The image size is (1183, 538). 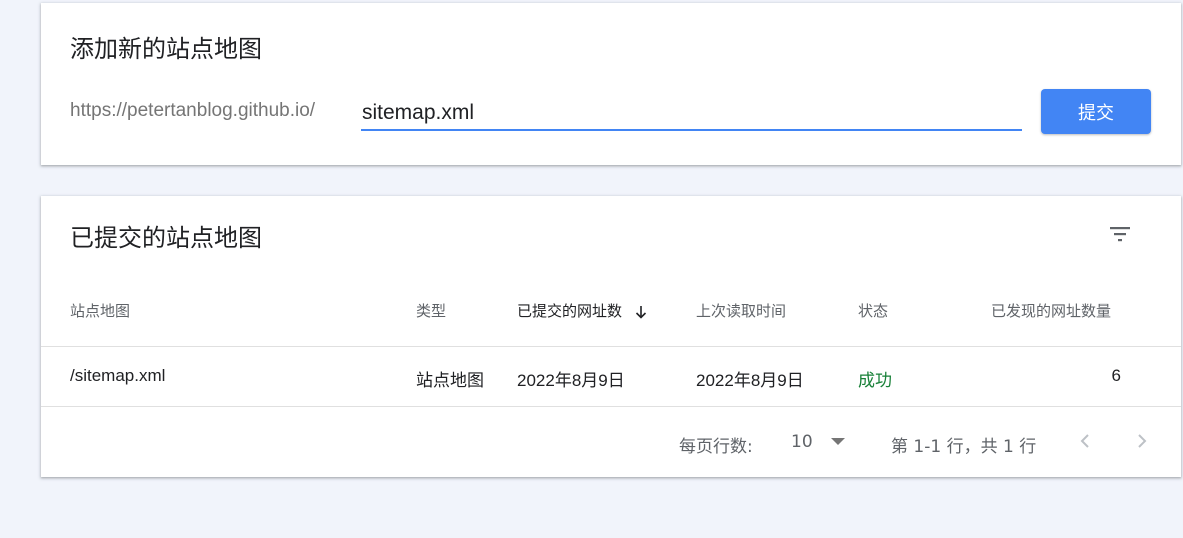 What do you see at coordinates (166, 49) in the screenshot?
I see `add-sitemap-title: 添加新的站点地图` at bounding box center [166, 49].